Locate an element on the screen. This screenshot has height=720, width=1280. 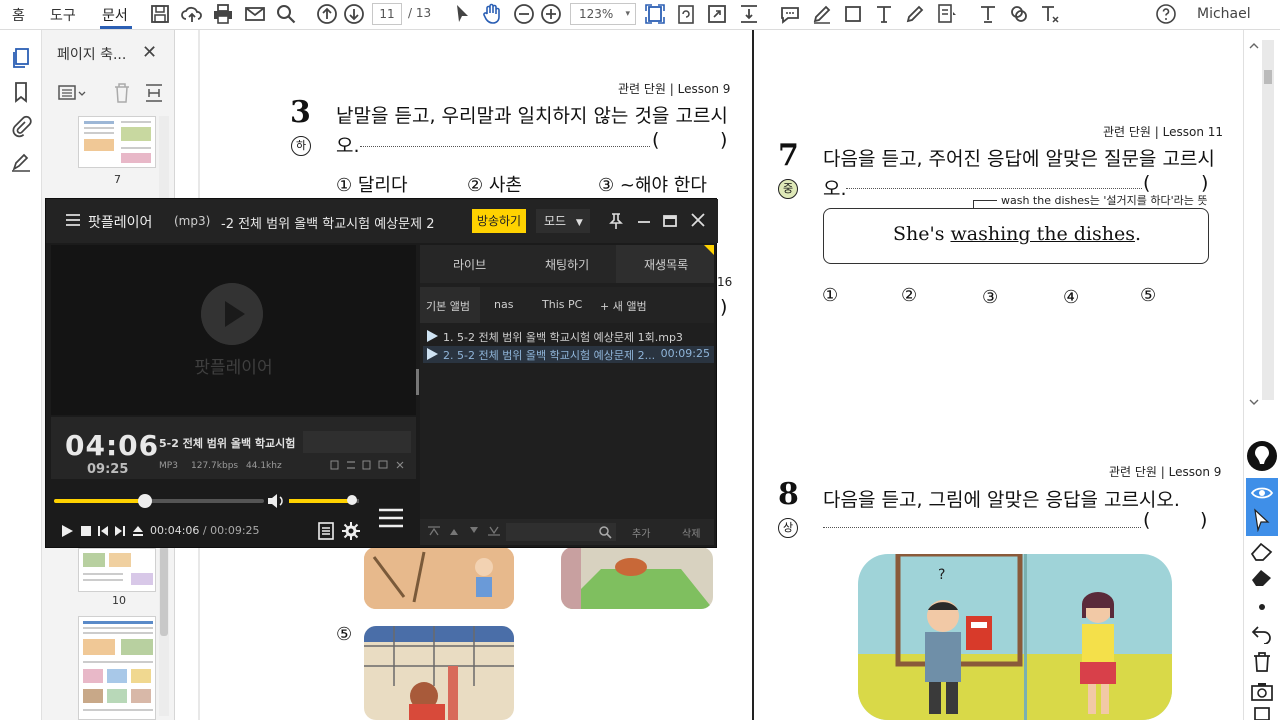
eject-icon is located at coordinates (138, 531).